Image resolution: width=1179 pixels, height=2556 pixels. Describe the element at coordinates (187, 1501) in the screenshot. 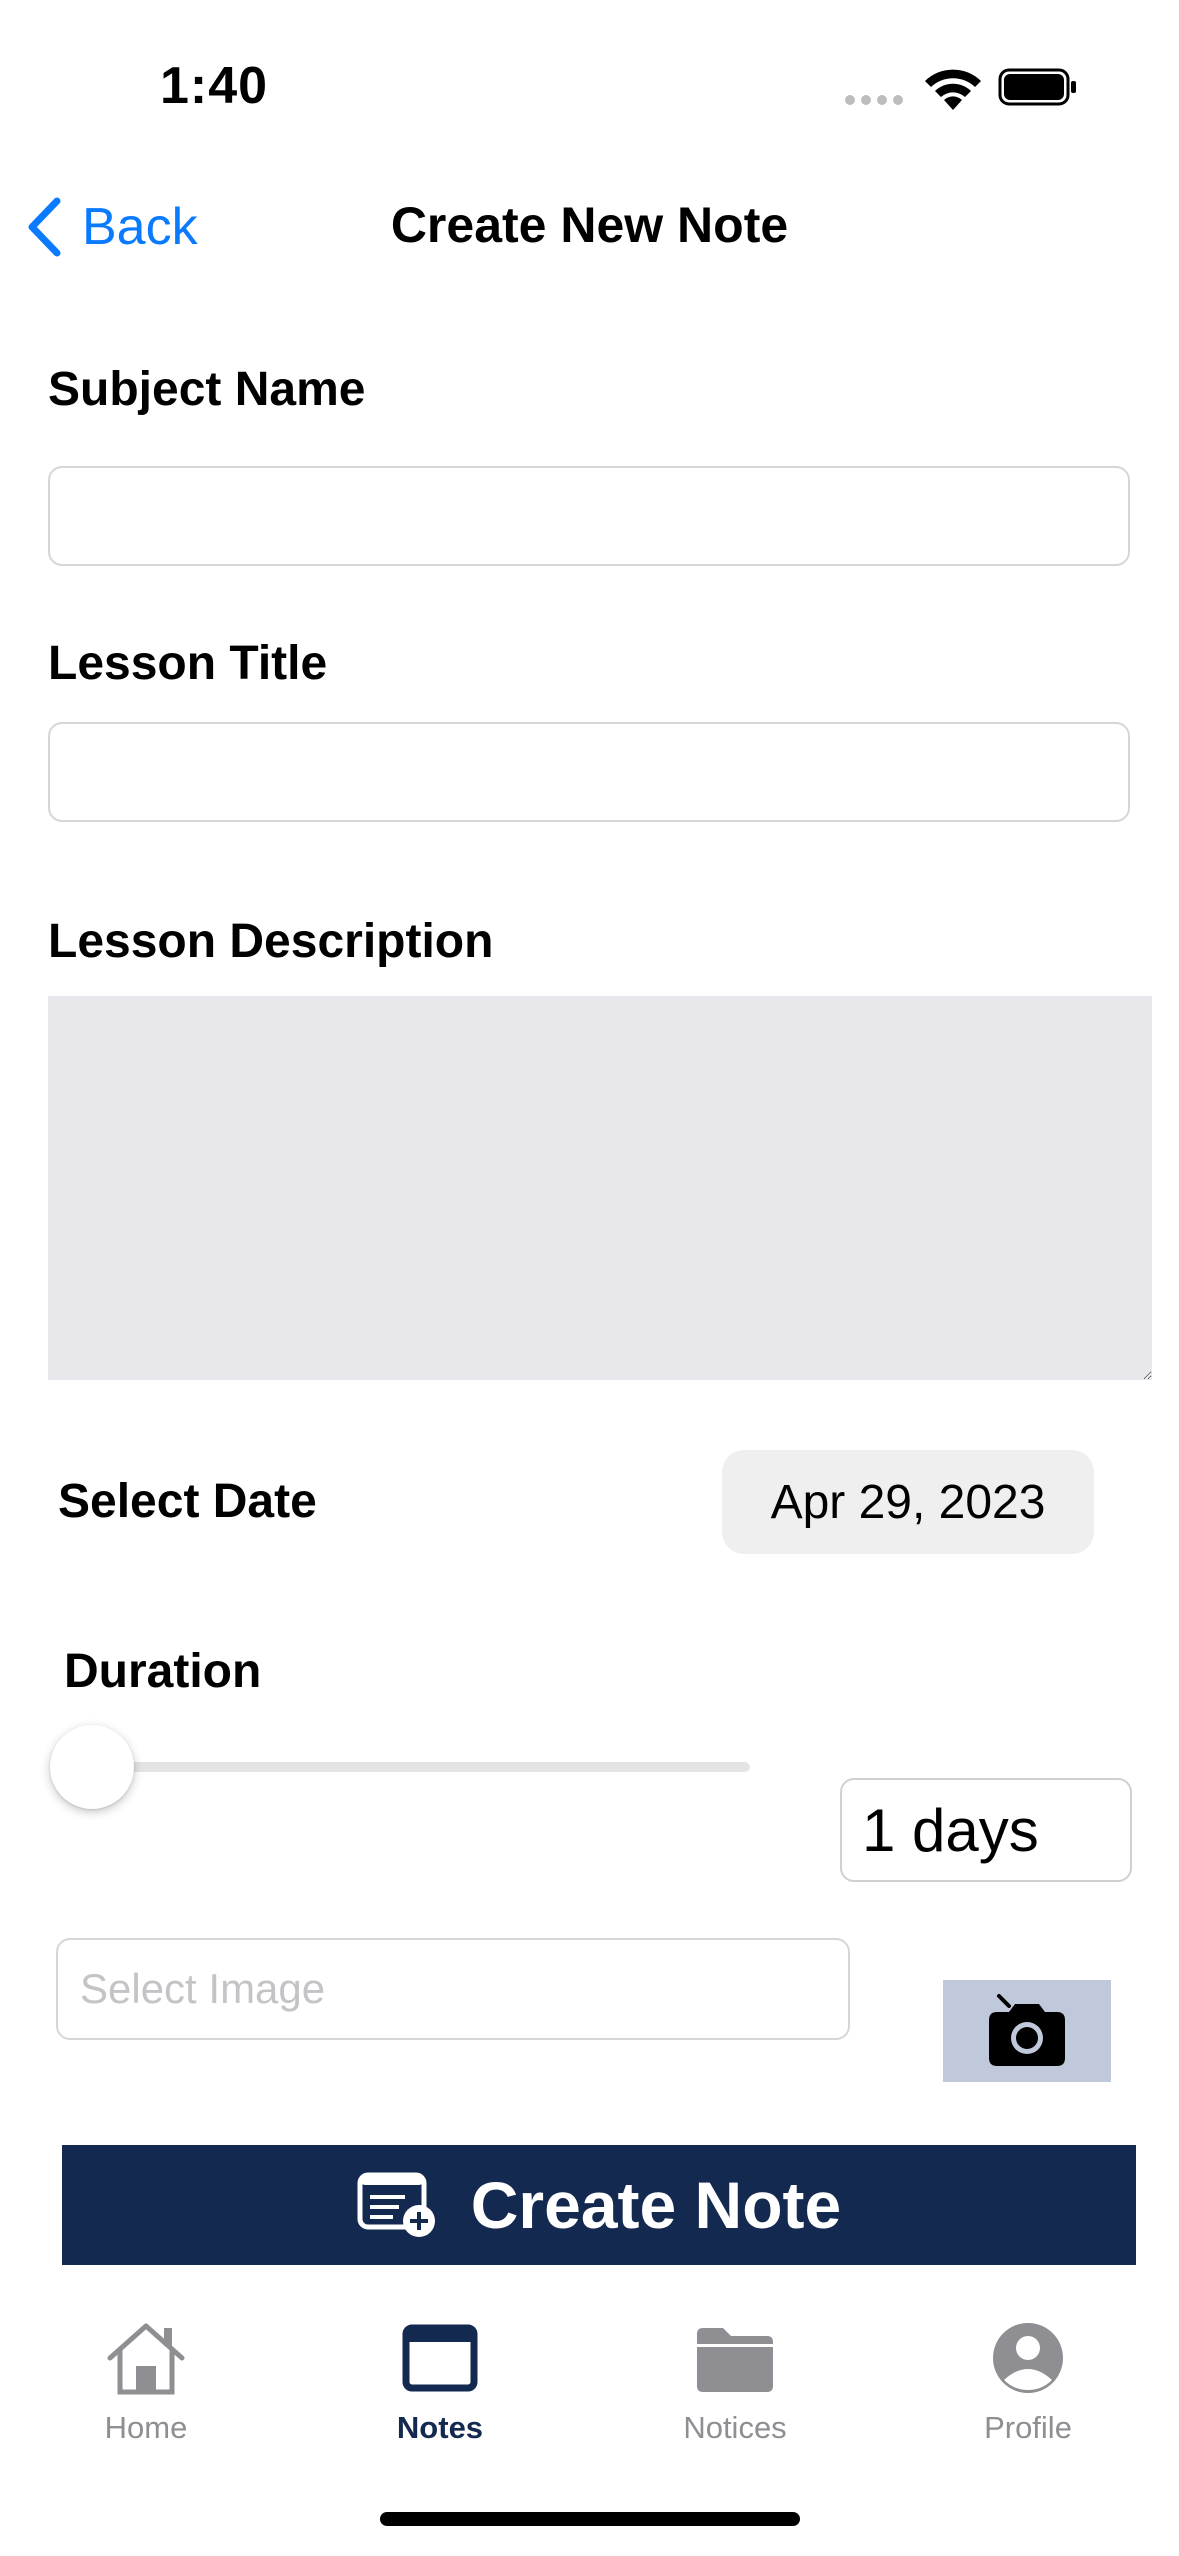

I see `select-date-label: Select Date` at that location.